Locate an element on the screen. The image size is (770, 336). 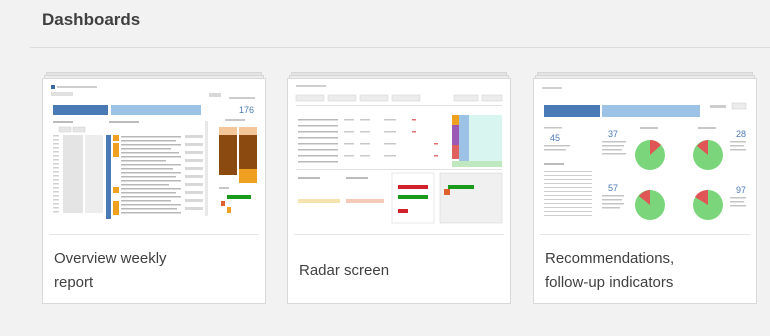
card-title: Radar screen is located at coordinates (344, 270).